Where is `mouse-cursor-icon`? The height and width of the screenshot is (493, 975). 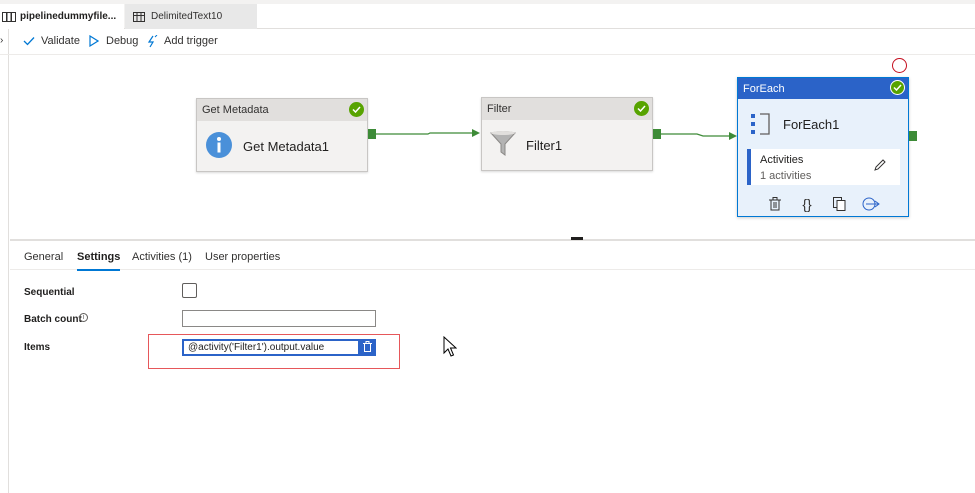
mouse-cursor-icon is located at coordinates (450, 348).